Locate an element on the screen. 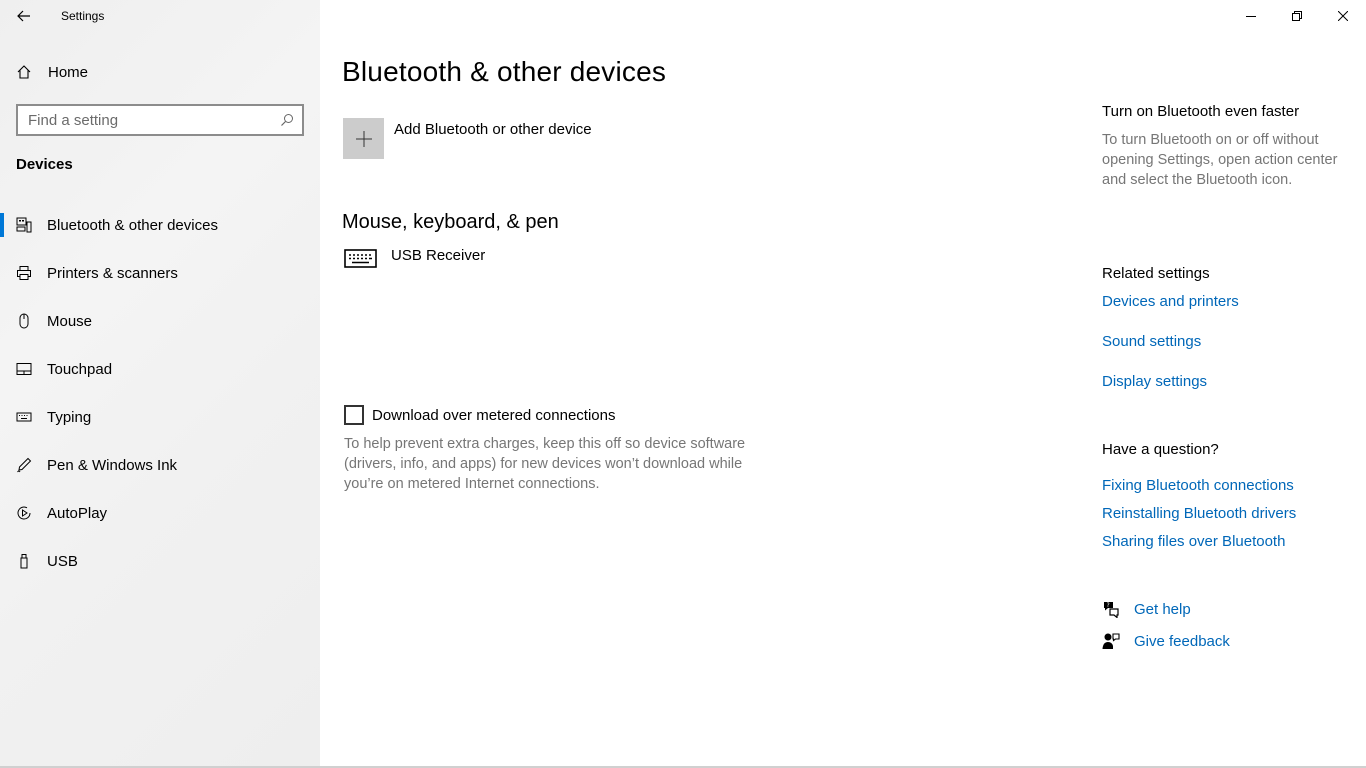 The image size is (1366, 768). touchpad-icon is located at coordinates (24, 369).